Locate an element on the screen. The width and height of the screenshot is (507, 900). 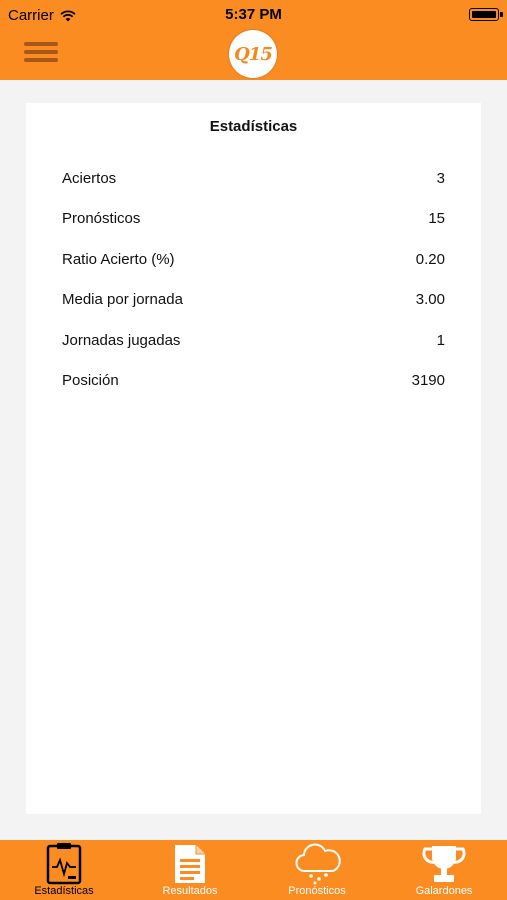
stat-label: Pronósticos is located at coordinates (101, 218).